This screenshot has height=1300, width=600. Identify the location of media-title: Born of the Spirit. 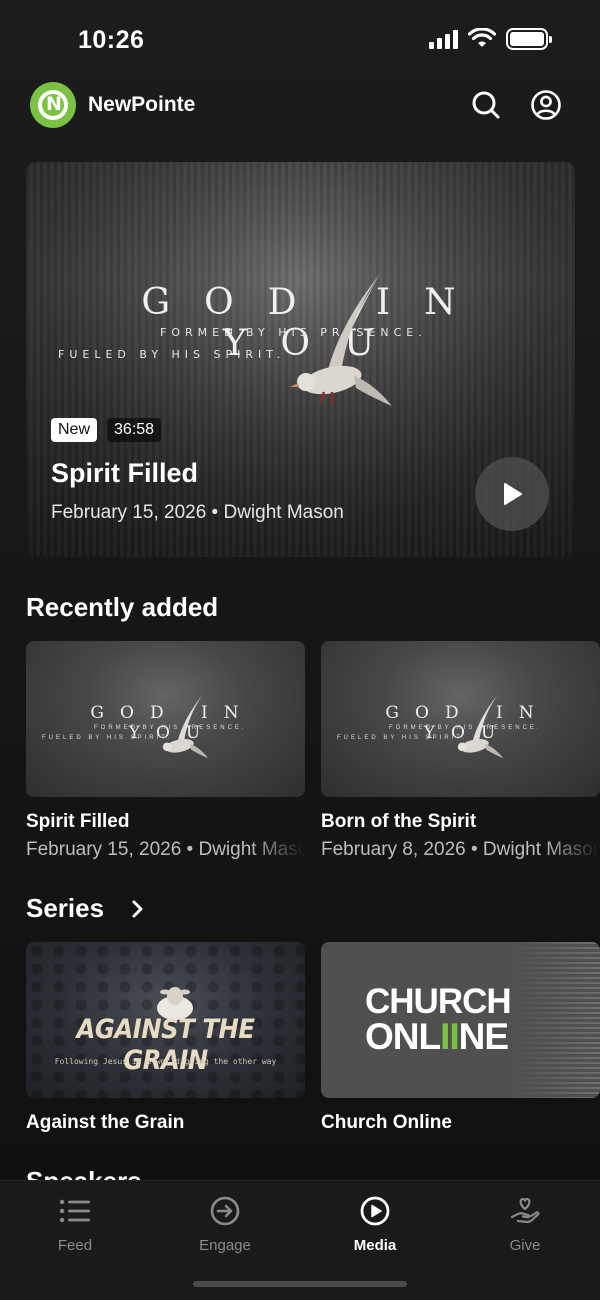
(399, 821).